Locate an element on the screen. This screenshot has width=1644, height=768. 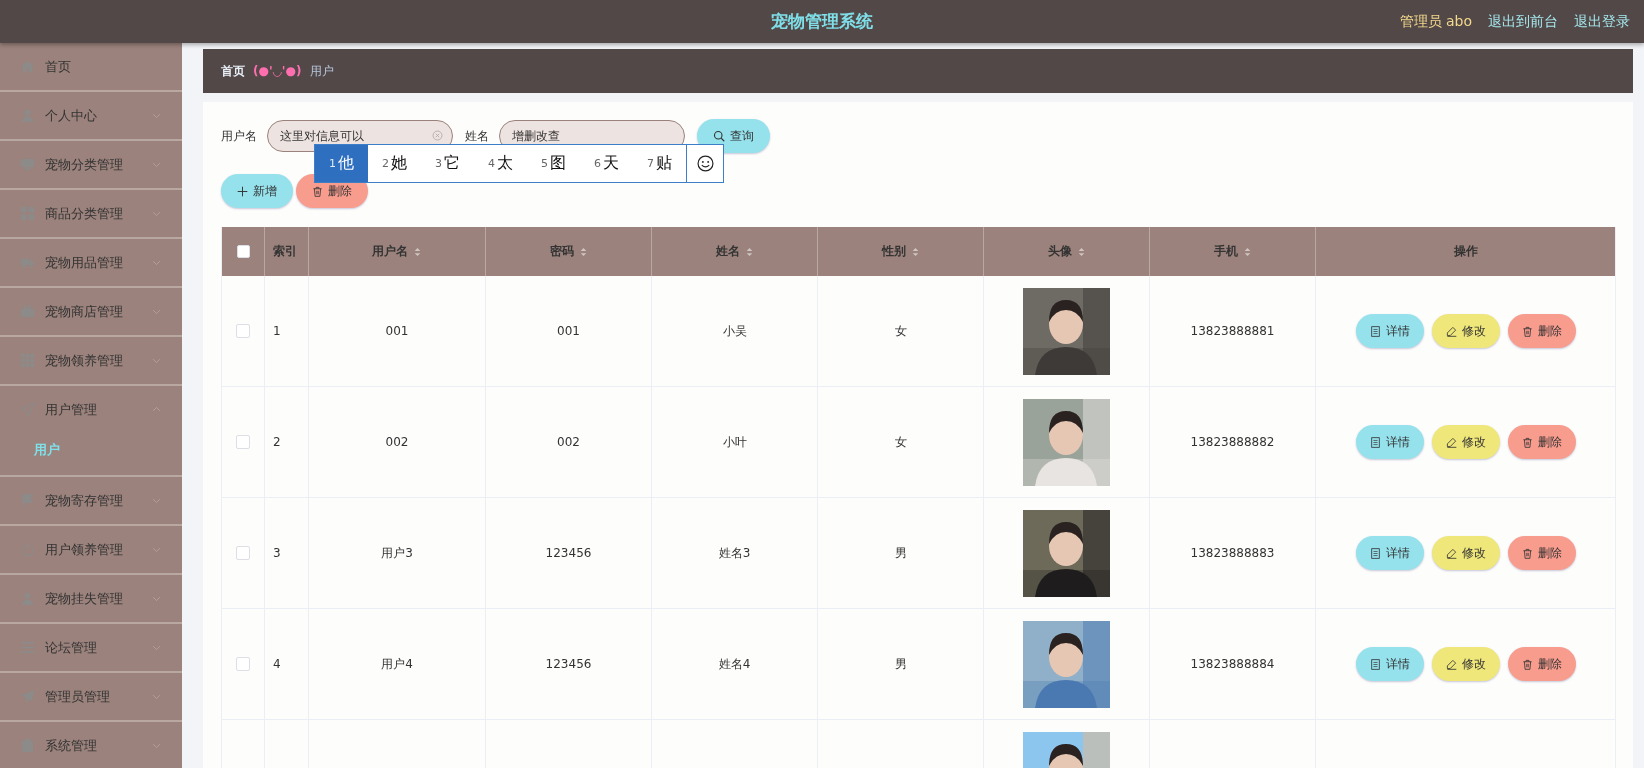
breadcrumb-link: 首页 is located at coordinates (233, 71).